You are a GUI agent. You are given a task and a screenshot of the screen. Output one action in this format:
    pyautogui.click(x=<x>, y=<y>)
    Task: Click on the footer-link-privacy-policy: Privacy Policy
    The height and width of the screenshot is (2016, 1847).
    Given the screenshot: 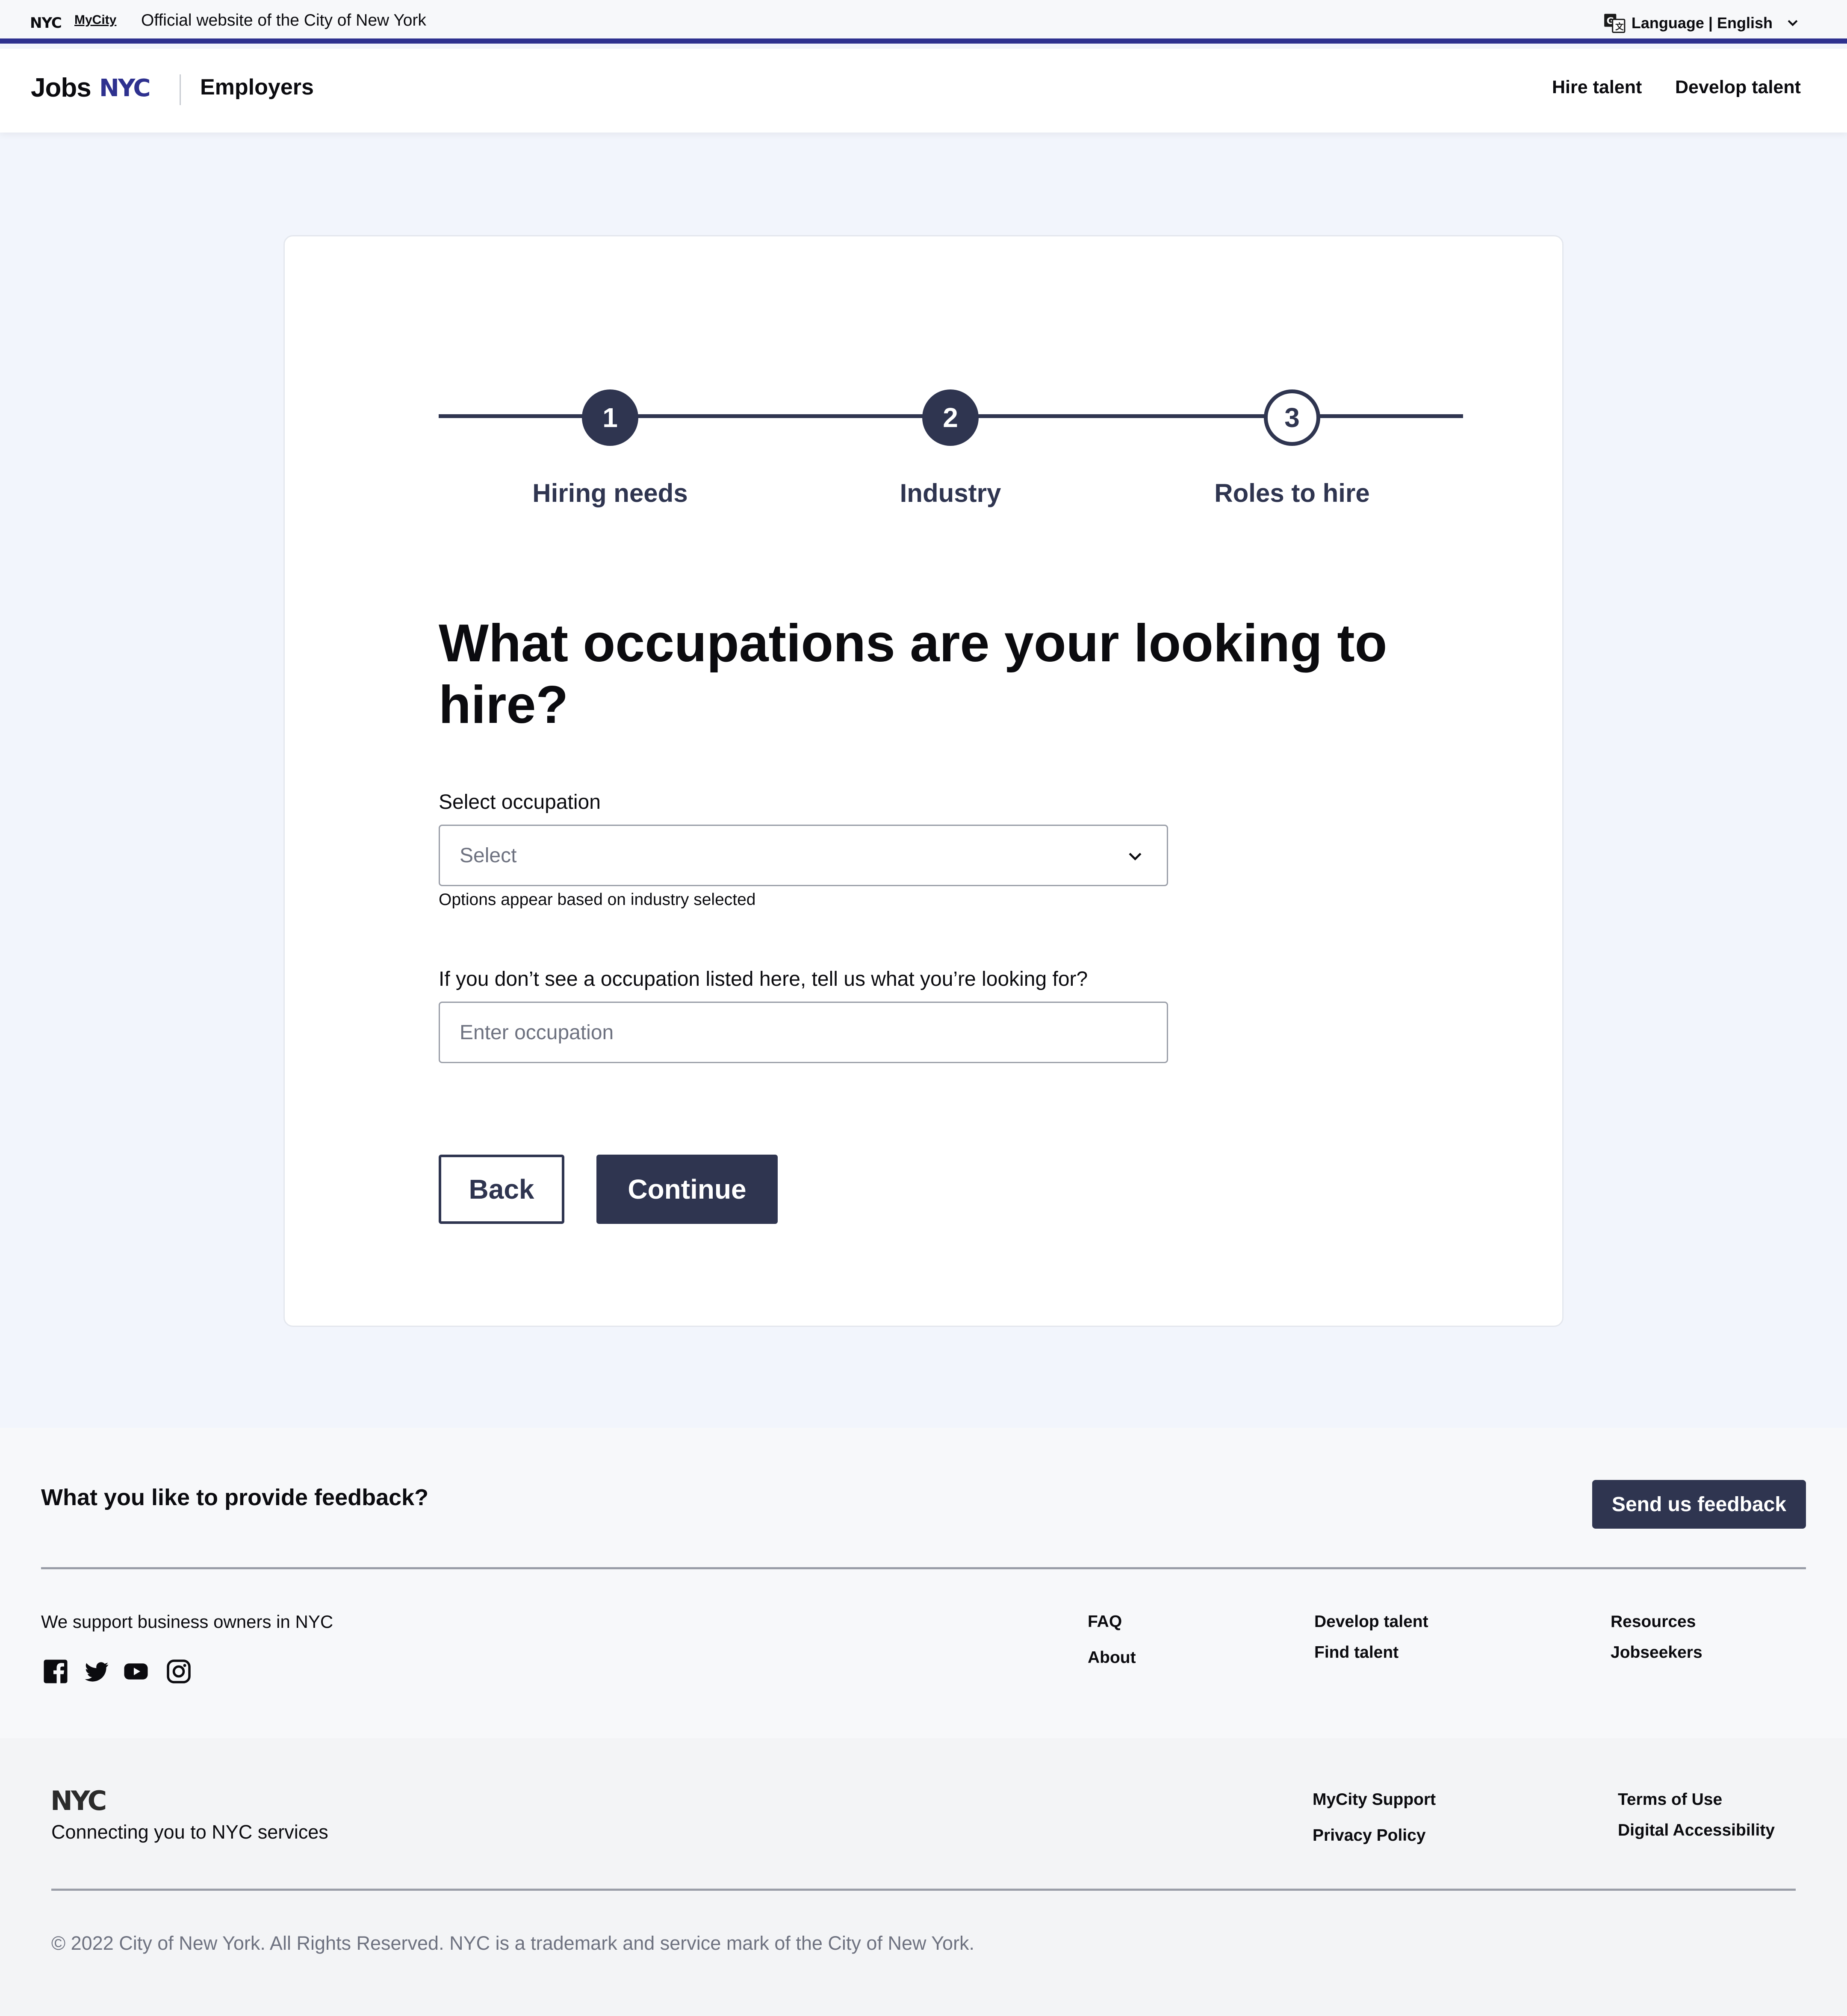 What is the action you would take?
    pyautogui.click(x=1369, y=1835)
    